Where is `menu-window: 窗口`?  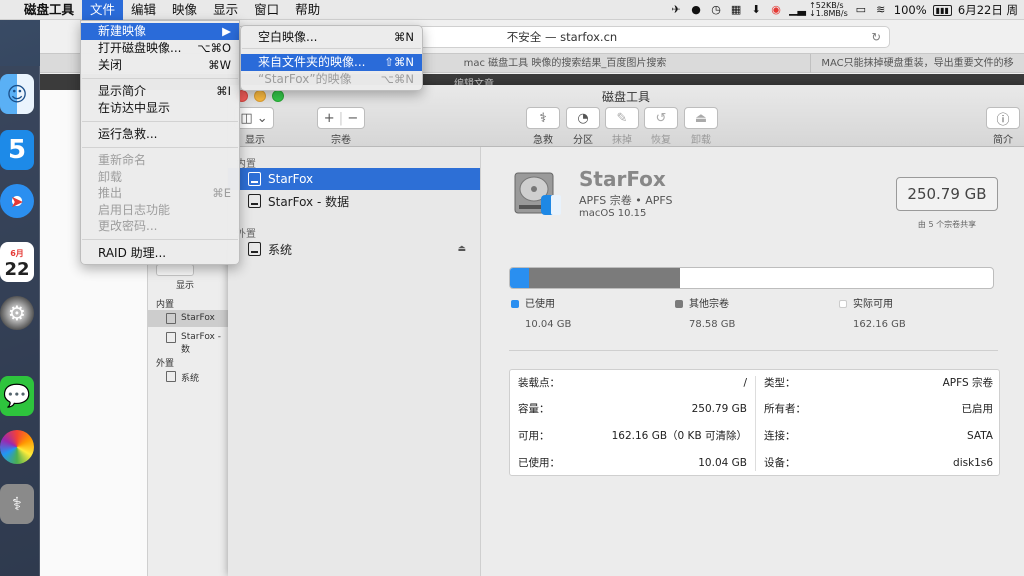
menu-window: 窗口 is located at coordinates (266, 10).